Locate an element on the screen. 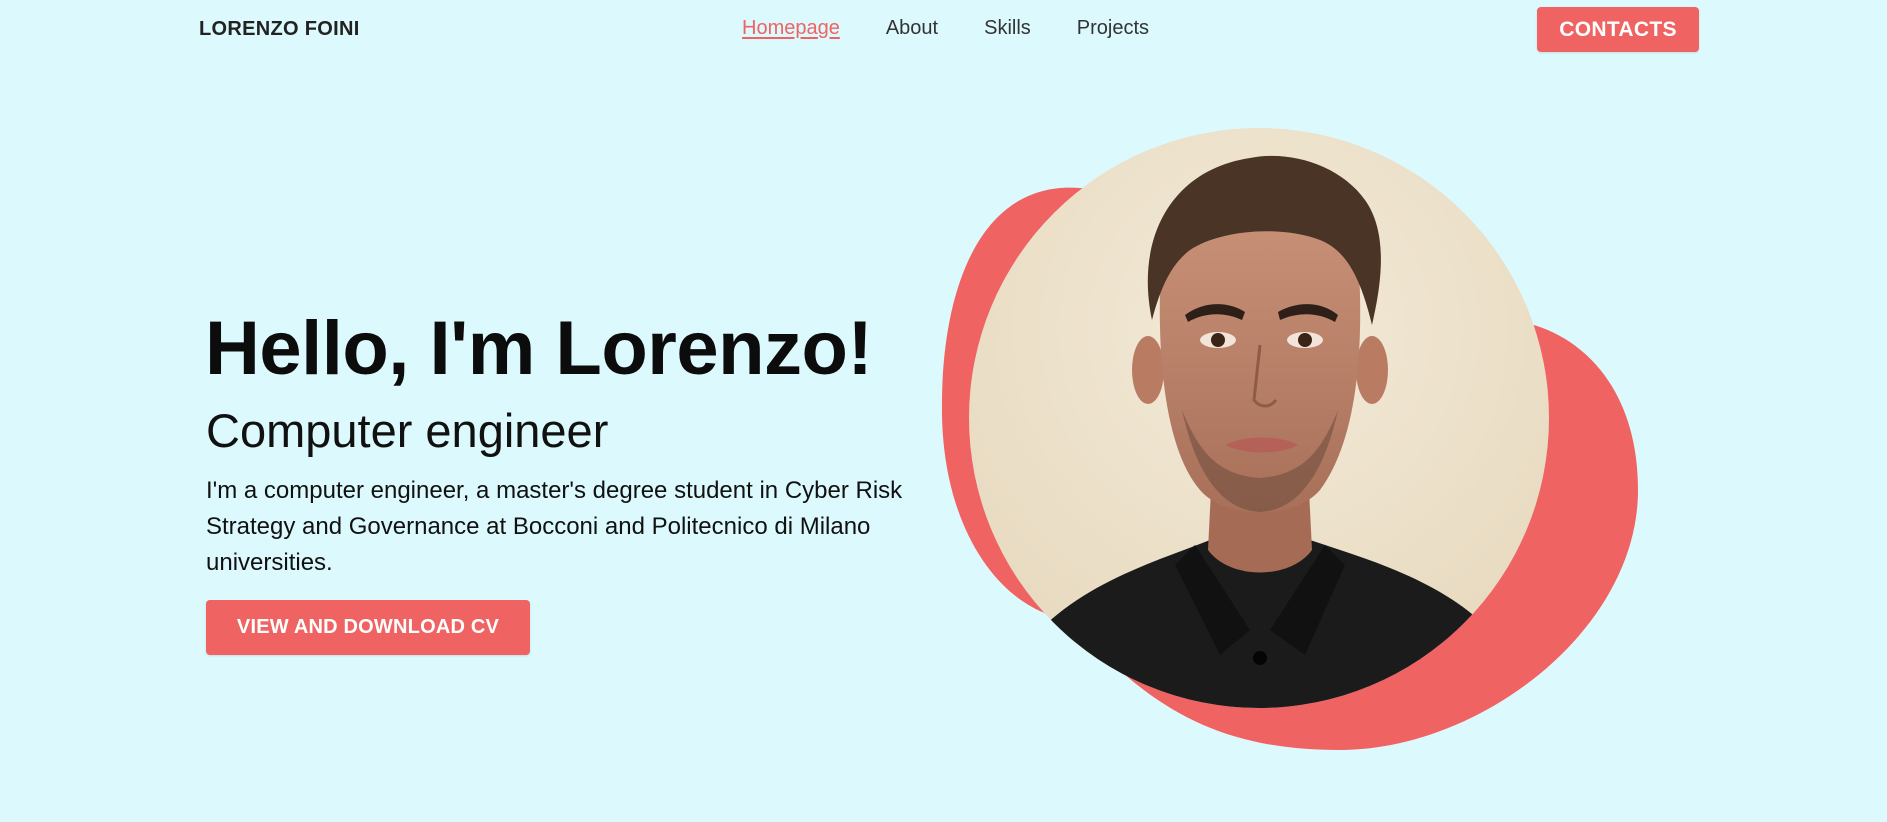 The height and width of the screenshot is (822, 1887). main-nav: Homepage About Skills Projects is located at coordinates (945, 28).